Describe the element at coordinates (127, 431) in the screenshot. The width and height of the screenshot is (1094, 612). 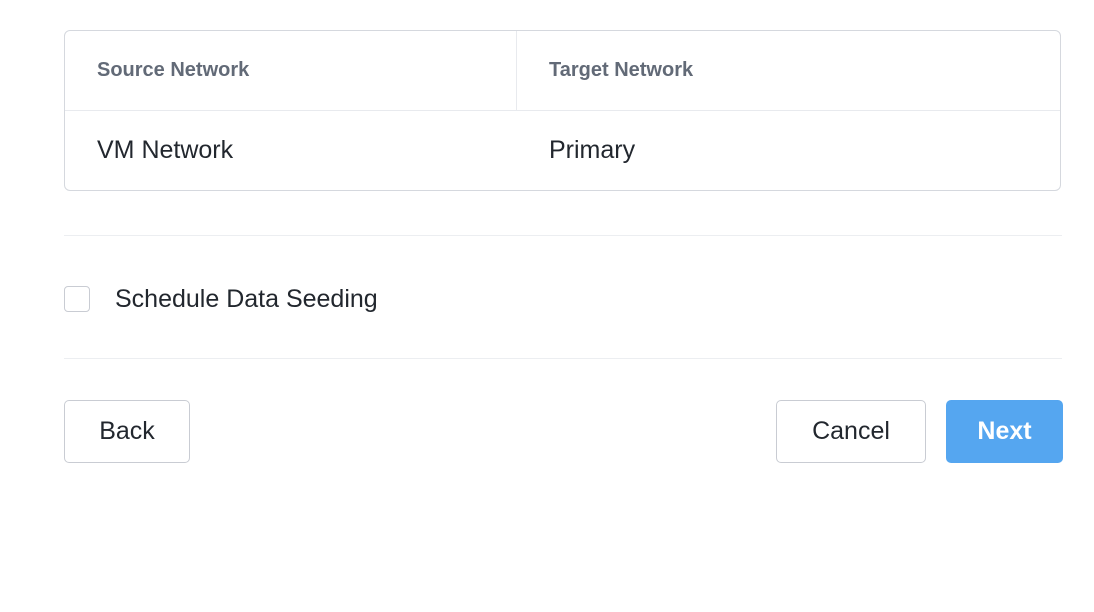
I see `back-button: Back` at that location.